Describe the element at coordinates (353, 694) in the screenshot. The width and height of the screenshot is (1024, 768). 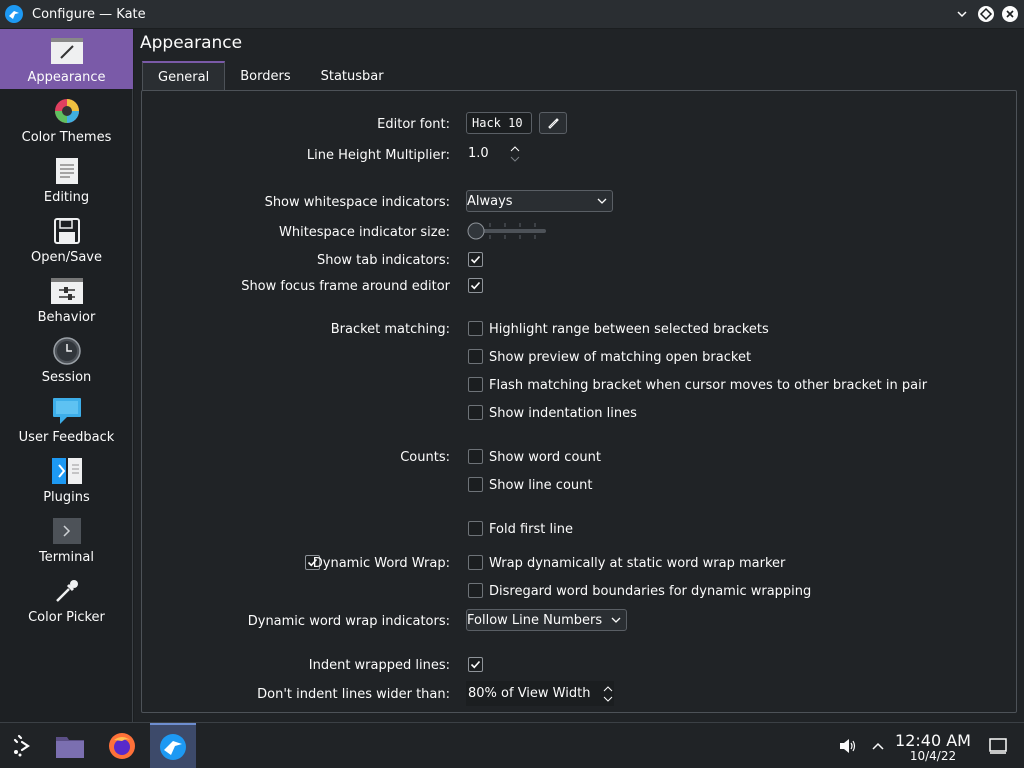
I see `dont-indent-label: Don't indent lines wider than:` at that location.